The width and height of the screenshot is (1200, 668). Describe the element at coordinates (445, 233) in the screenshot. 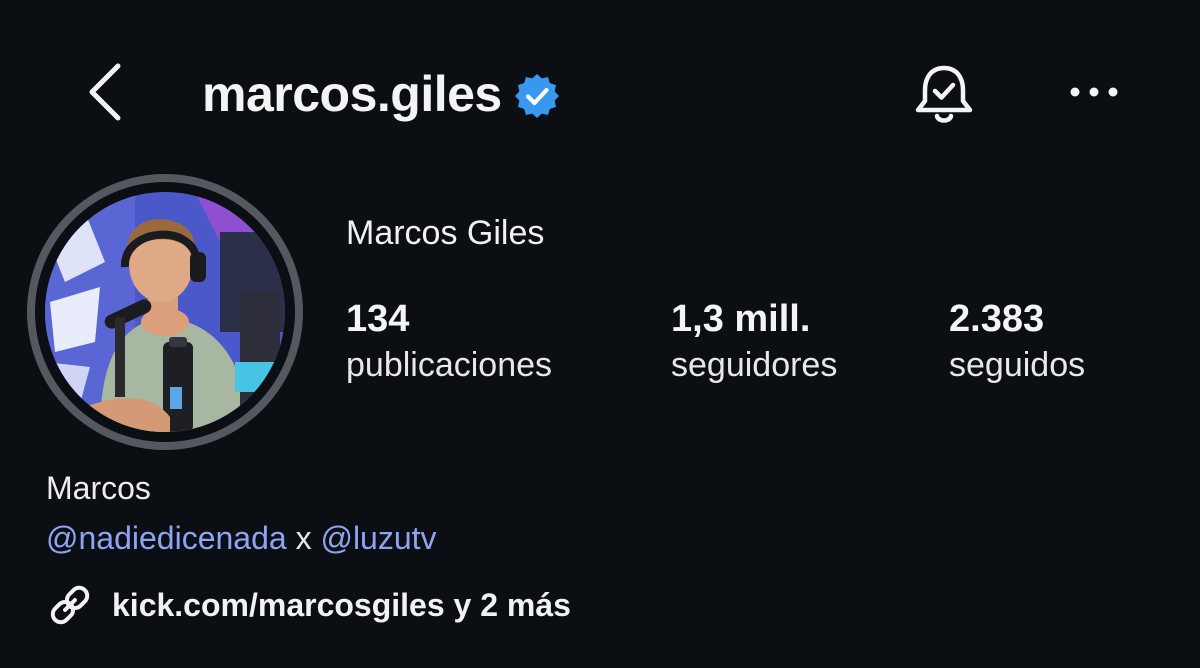

I see `display-name: Marcos Giles` at that location.